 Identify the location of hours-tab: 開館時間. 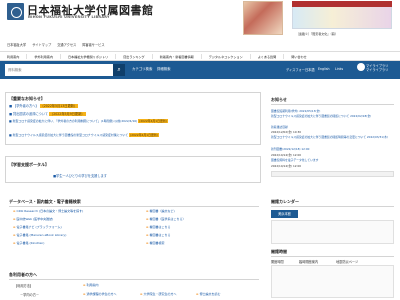
(277, 261).